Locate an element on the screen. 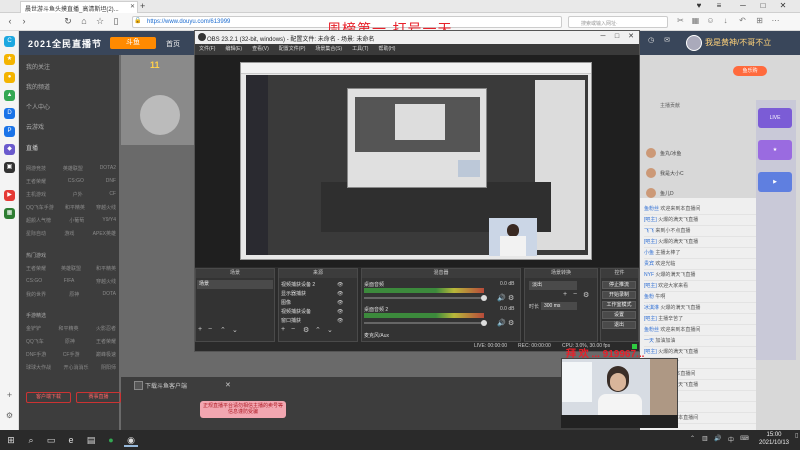 This screenshot has width=800, height=450. close-icon: ✕ is located at coordinates (228, 385).